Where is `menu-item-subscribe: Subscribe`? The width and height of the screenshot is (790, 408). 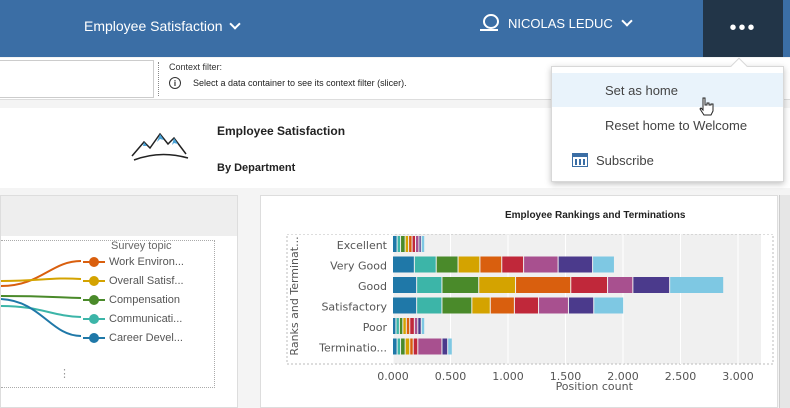
menu-item-subscribe: Subscribe is located at coordinates (667, 160).